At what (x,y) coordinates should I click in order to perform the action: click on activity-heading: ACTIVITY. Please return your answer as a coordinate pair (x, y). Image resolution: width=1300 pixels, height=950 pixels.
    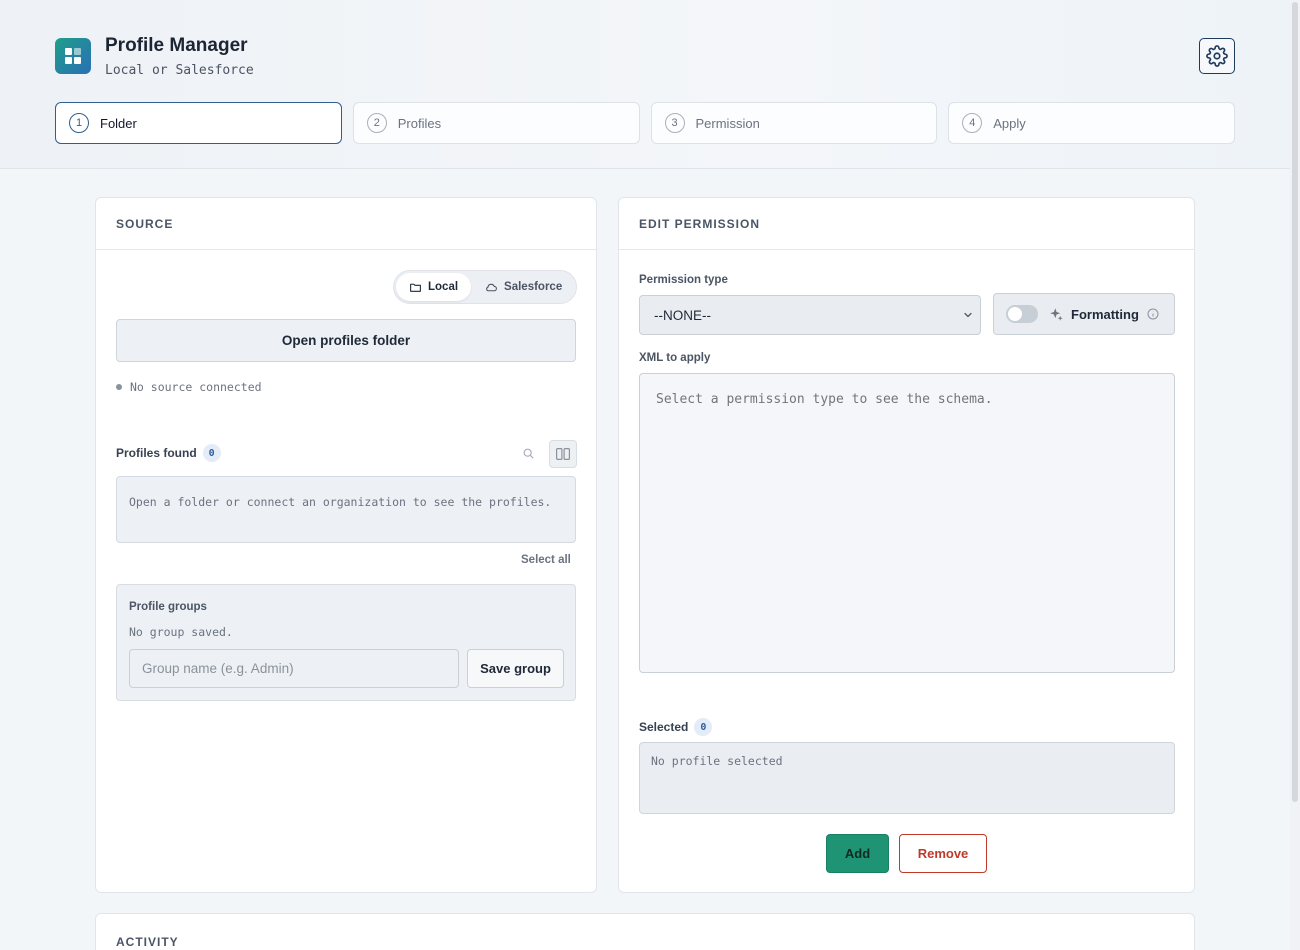
    Looking at the image, I should click on (147, 942).